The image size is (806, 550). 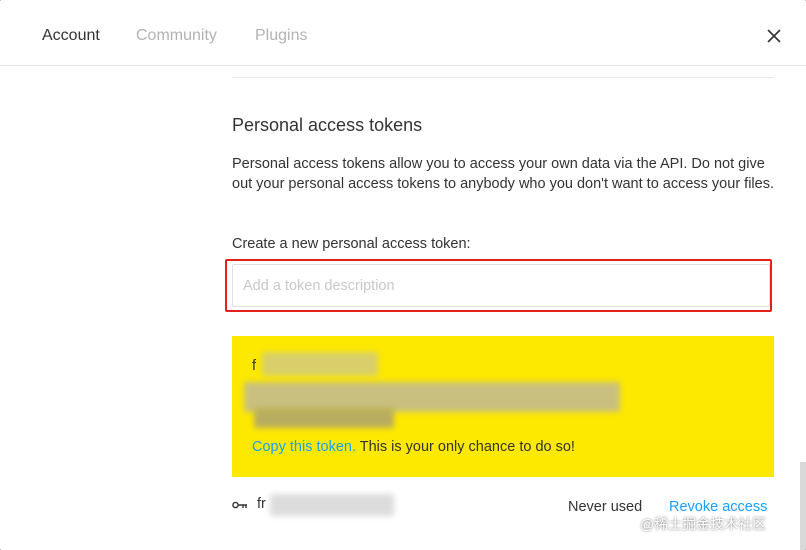 What do you see at coordinates (176, 36) in the screenshot?
I see `tab-community: Community` at bounding box center [176, 36].